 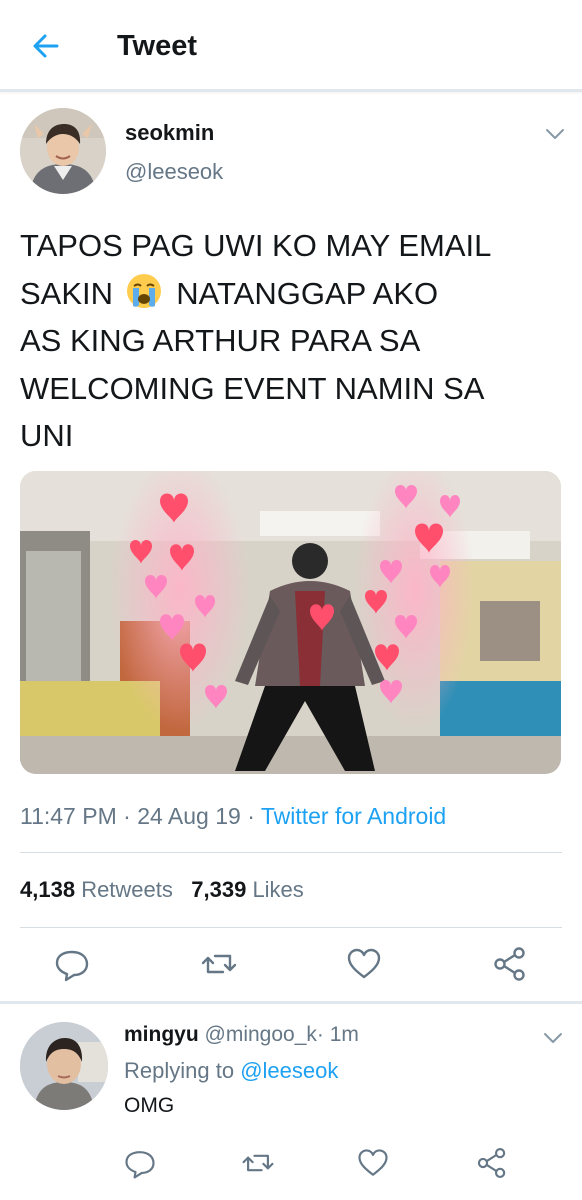 What do you see at coordinates (96, 889) in the screenshot?
I see `retweets-stat: 4,138 Retweets` at bounding box center [96, 889].